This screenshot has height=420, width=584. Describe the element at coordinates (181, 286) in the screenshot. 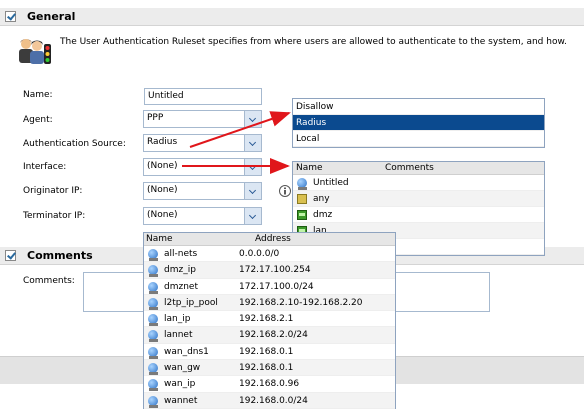

I see `address-option-name: dmznet` at that location.